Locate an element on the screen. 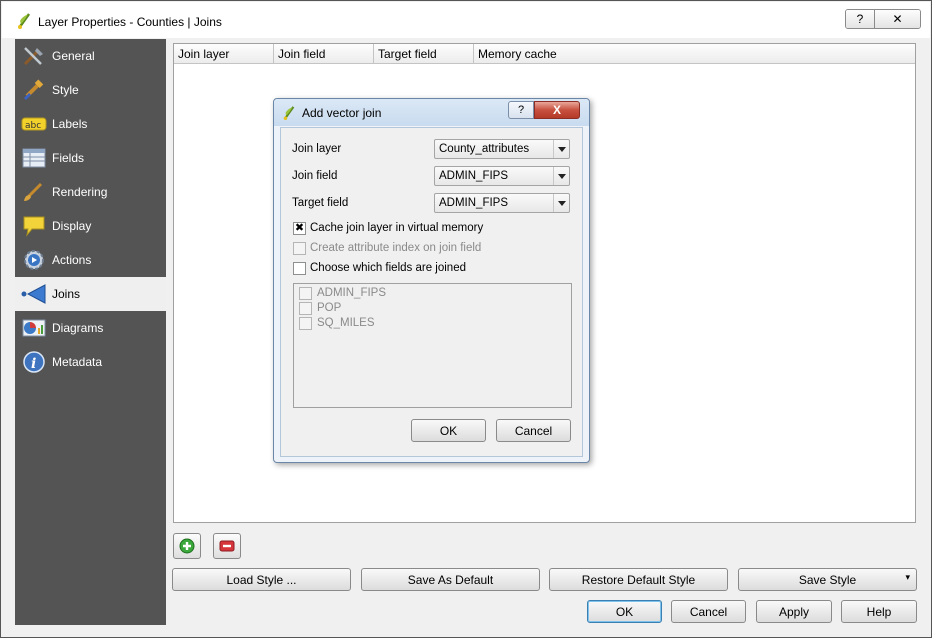 The height and width of the screenshot is (638, 932). sidebar-item-label: Rendering is located at coordinates (80, 192).